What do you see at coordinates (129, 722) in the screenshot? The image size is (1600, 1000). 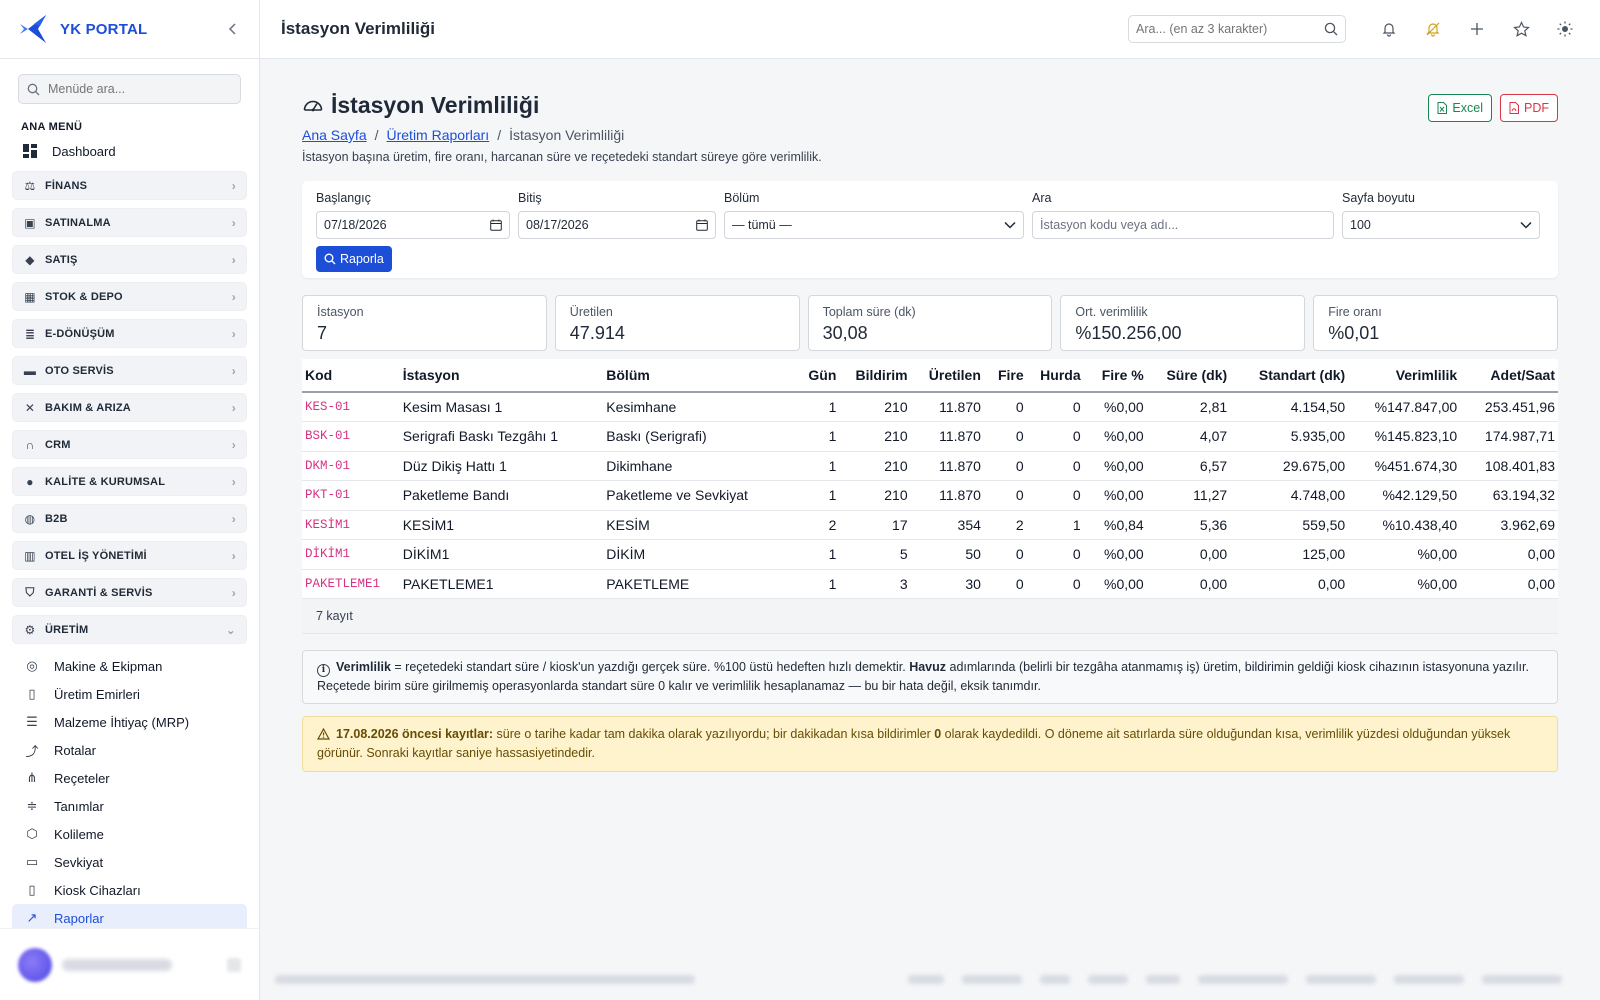 I see `sidebar-subitem-2: ☰ Malzeme İhtiyaç (MRP)` at bounding box center [129, 722].